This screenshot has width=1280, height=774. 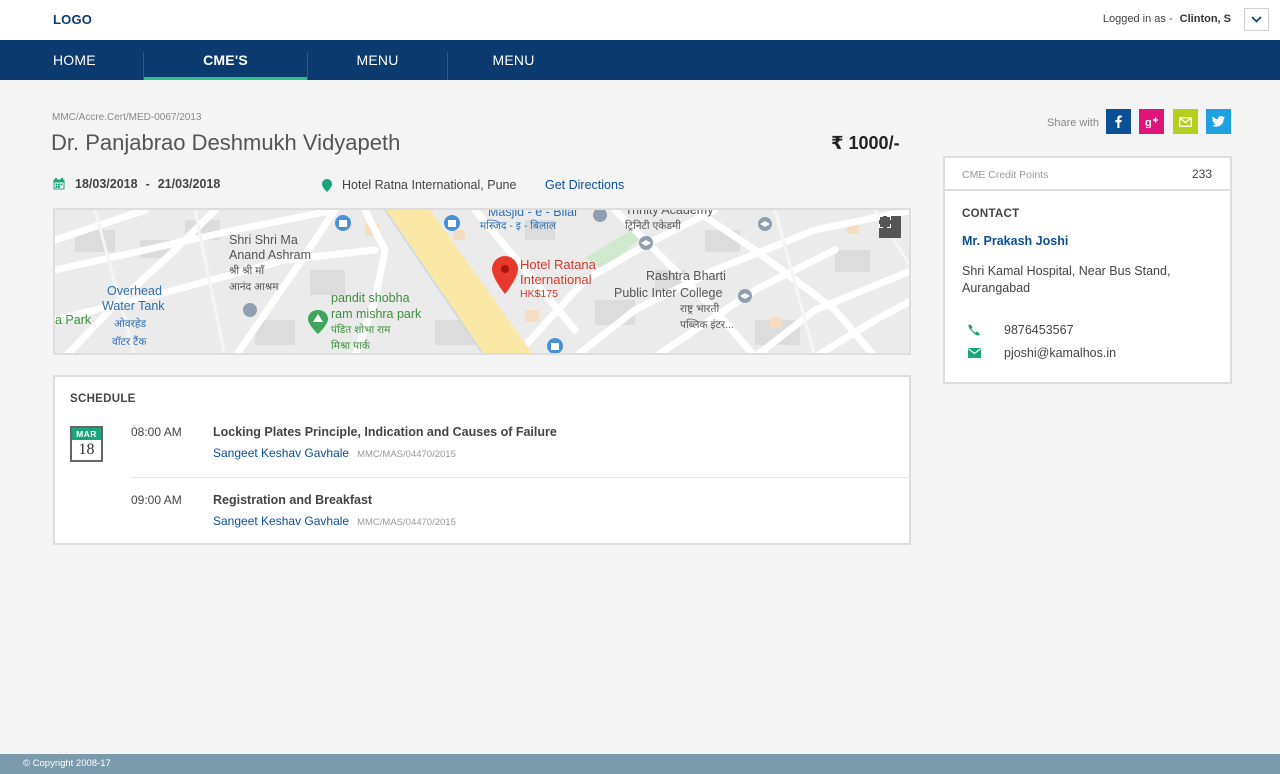 I want to click on facebook-icon, so click(x=1118, y=121).